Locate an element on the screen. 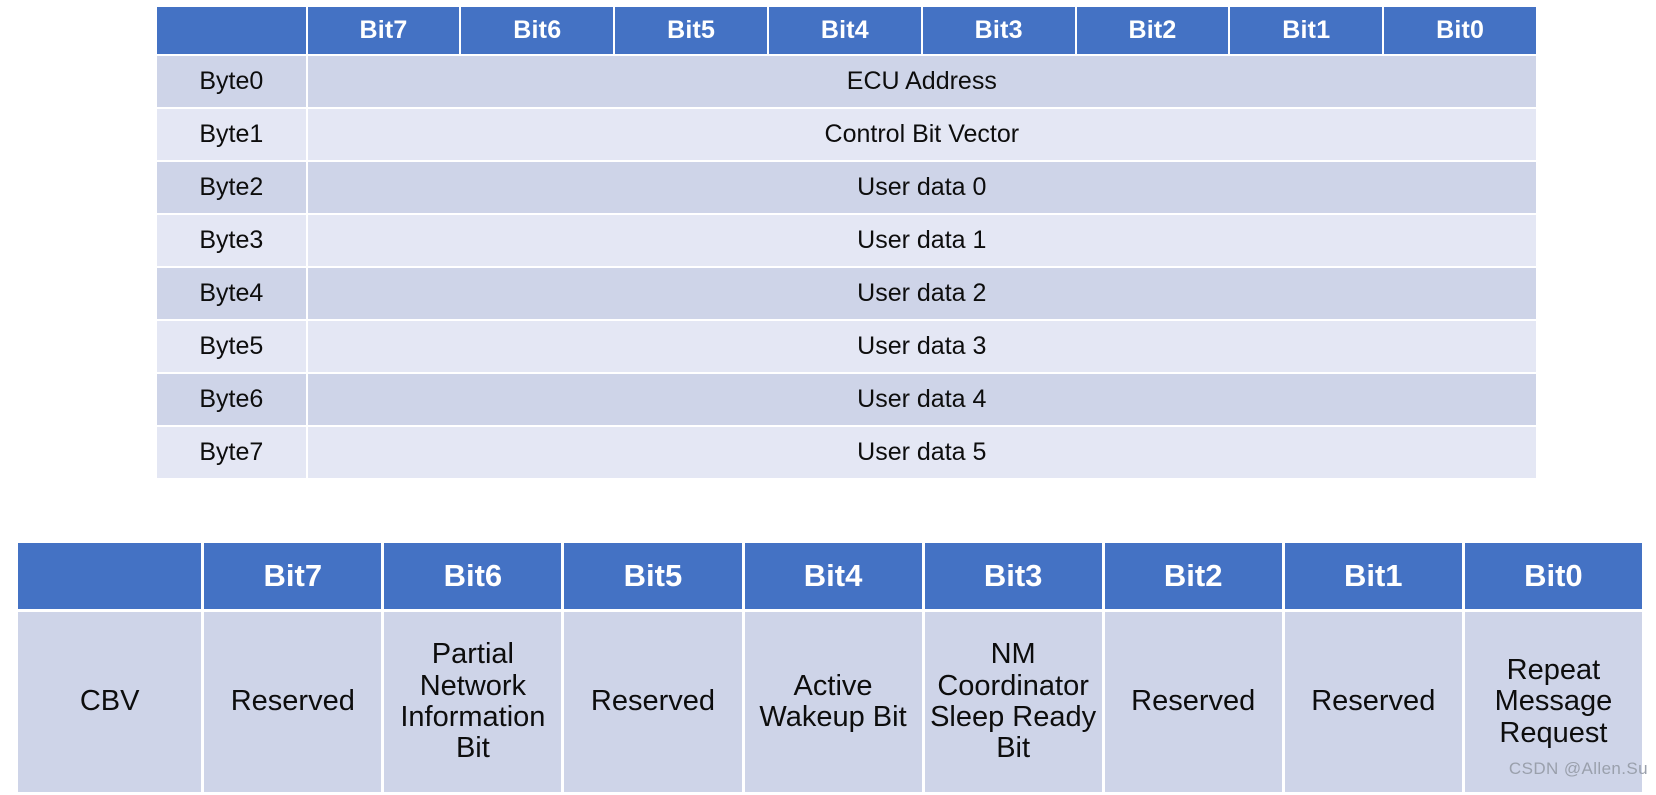 This screenshot has height=795, width=1656. cbv-bit6-value: Partial Network Information Bit is located at coordinates (473, 702).